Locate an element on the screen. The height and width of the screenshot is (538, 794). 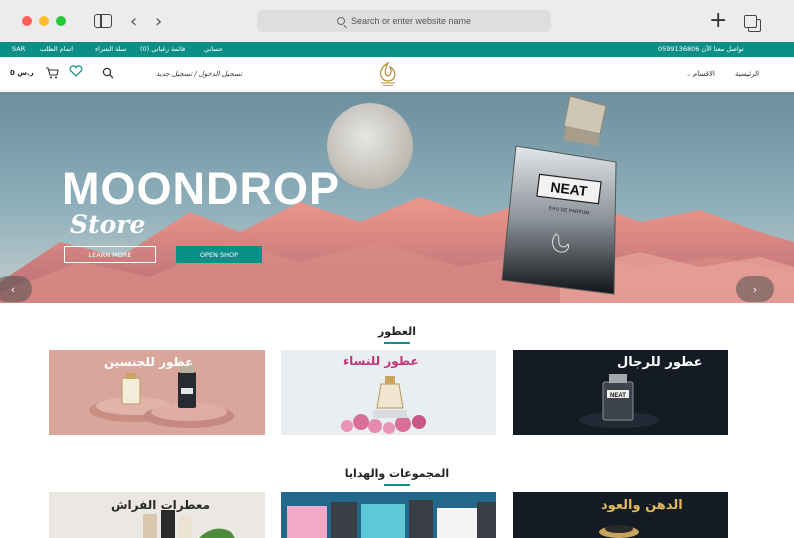
contact-phone: تواصل معنا الآن 0599136806 is located at coordinates (701, 49).